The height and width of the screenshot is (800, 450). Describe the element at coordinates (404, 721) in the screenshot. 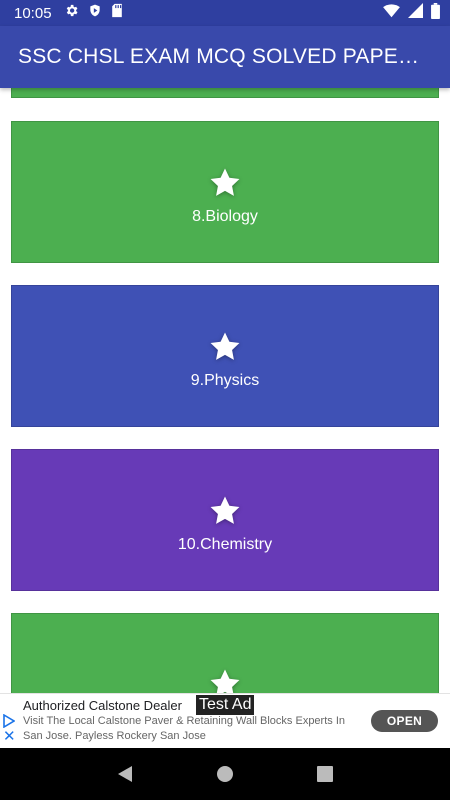

I see `ad-open-button: OPEN` at that location.